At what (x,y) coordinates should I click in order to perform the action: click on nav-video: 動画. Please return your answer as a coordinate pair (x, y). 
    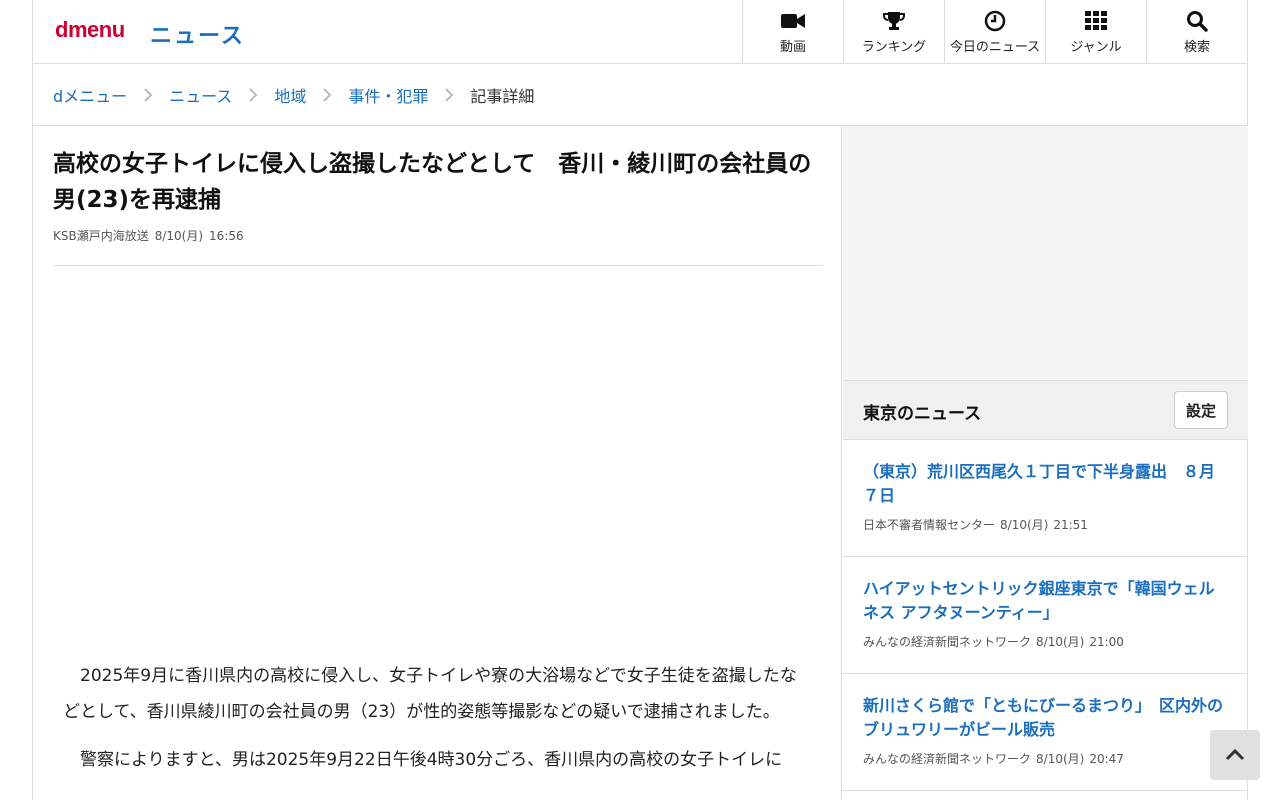
    Looking at the image, I should click on (792, 32).